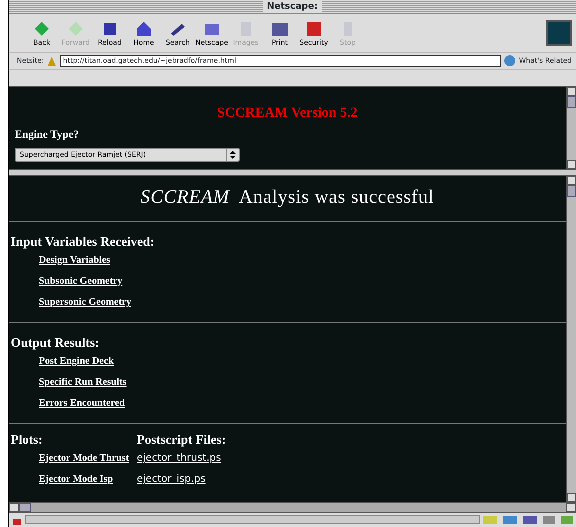 Image resolution: width=576 pixels, height=527 pixels. What do you see at coordinates (55, 342) in the screenshot?
I see `section-title: Output Results:` at bounding box center [55, 342].